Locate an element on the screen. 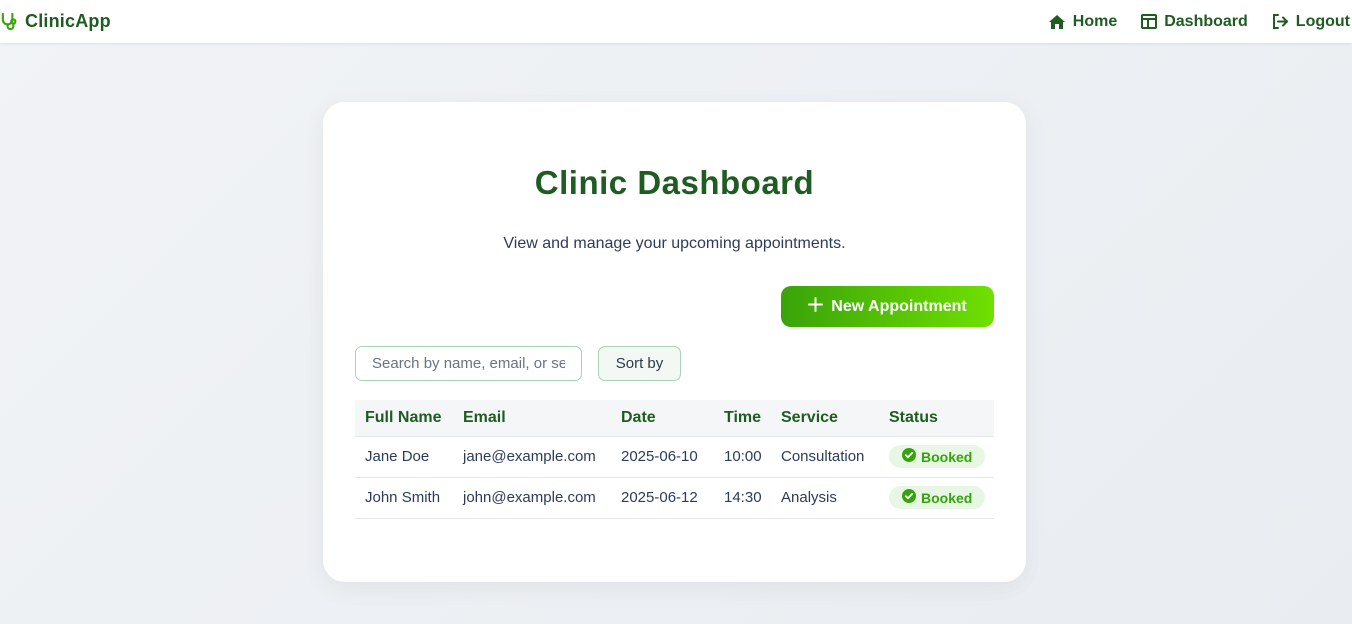  cell-full-name: Jane Doe is located at coordinates (404, 457).